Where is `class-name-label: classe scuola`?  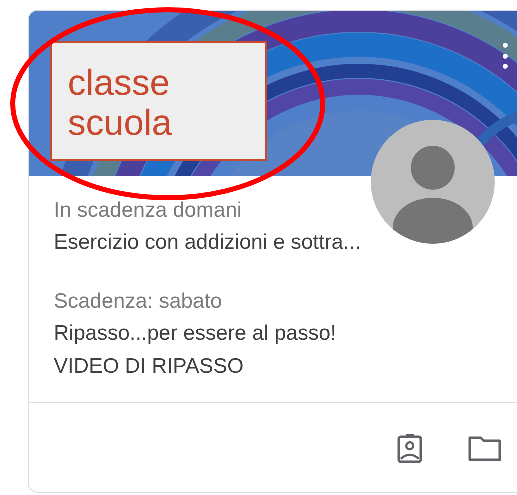 class-name-label: classe scuola is located at coordinates (158, 101).